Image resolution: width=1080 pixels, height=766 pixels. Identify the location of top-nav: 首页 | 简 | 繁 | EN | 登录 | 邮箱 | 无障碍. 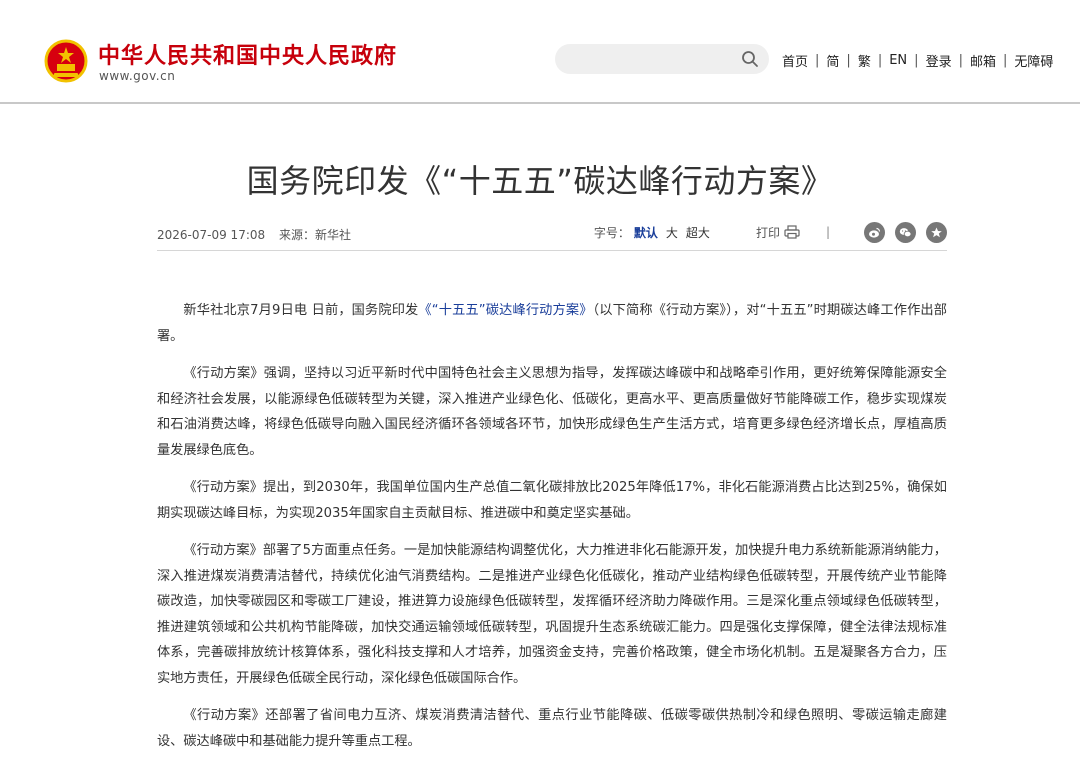
(917, 60).